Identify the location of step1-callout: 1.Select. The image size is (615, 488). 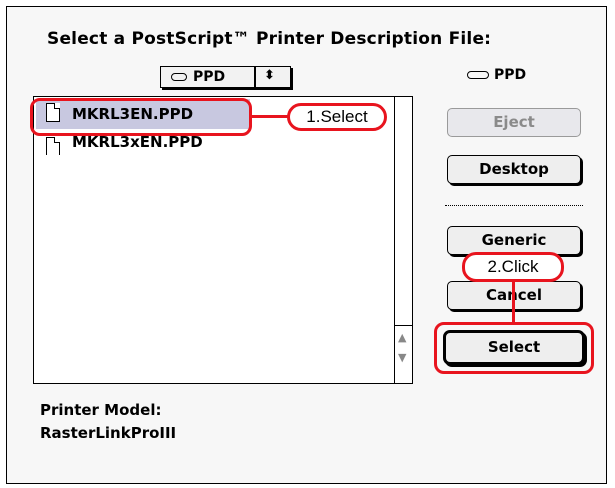
(337, 117).